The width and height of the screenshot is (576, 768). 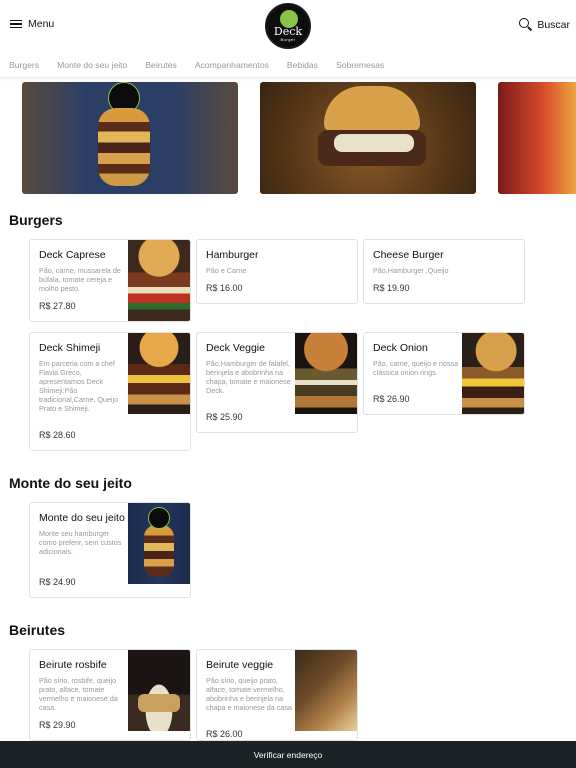 I want to click on category-tab-acompanhamentos: Acompanhamentos, so click(x=232, y=65).